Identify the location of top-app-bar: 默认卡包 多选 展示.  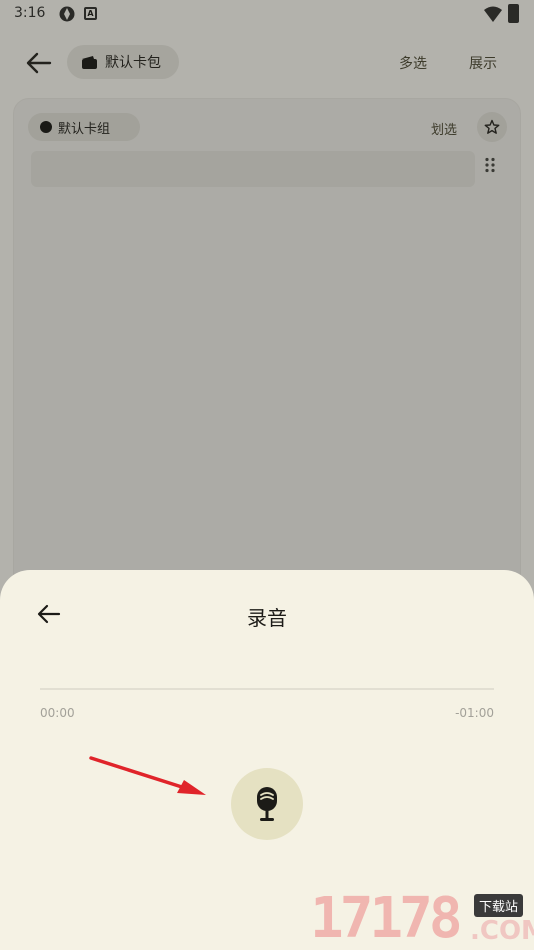
(267, 63).